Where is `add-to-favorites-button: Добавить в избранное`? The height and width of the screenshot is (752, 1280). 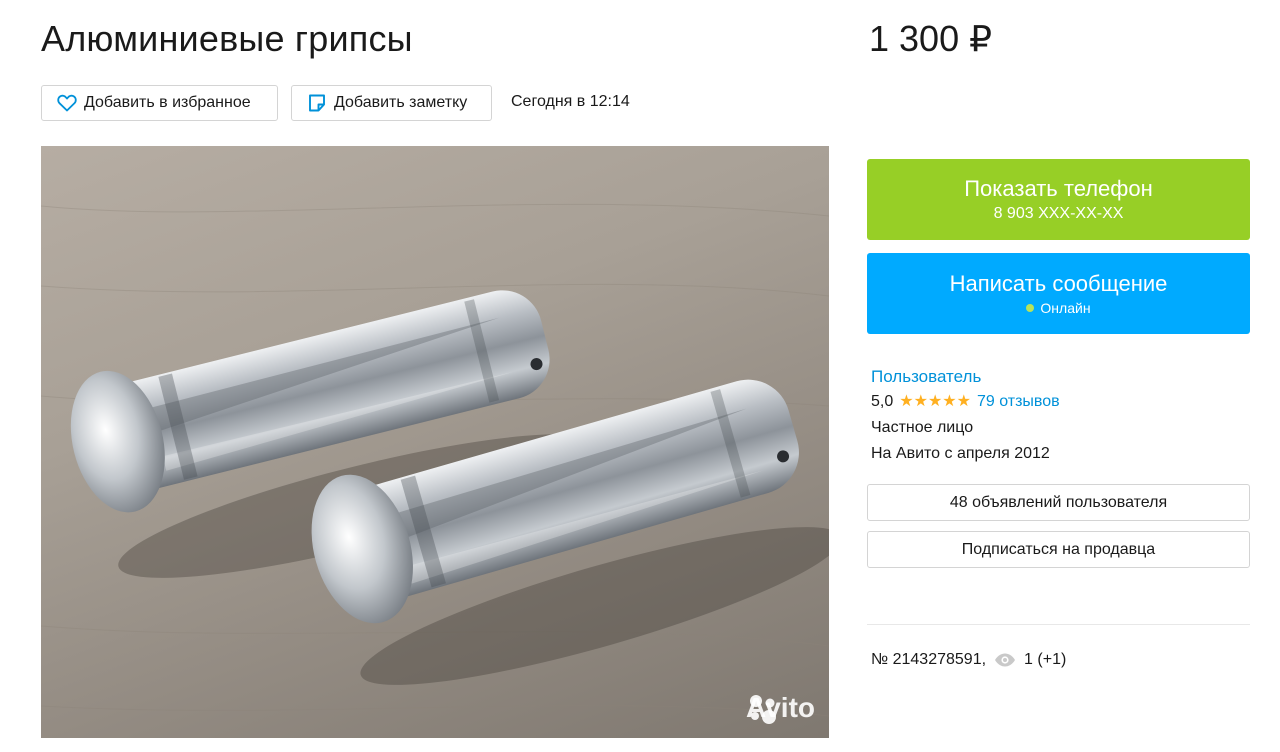 add-to-favorites-button: Добавить в избранное is located at coordinates (159, 103).